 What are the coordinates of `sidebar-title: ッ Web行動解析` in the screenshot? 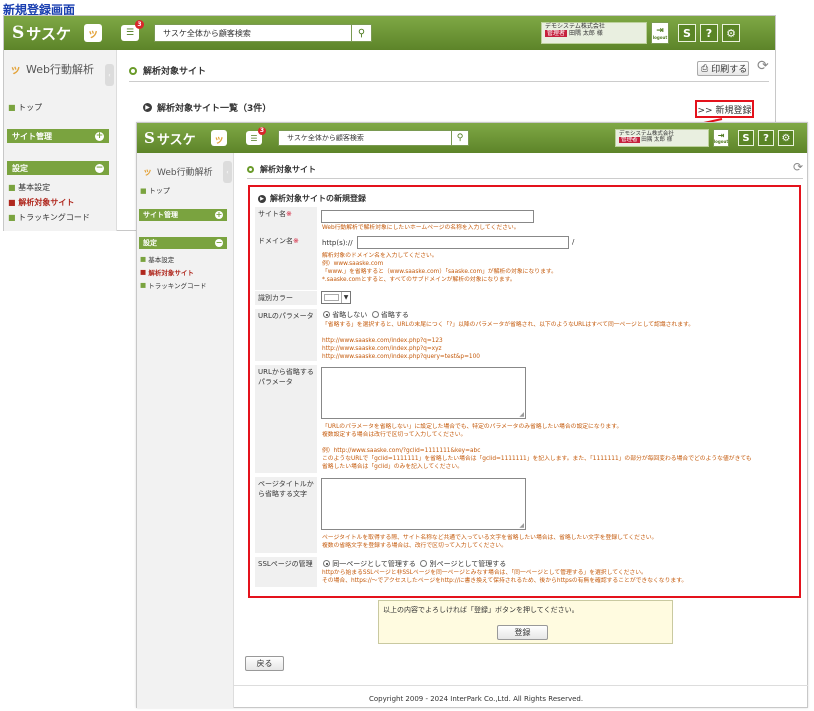 It's located at (185, 171).